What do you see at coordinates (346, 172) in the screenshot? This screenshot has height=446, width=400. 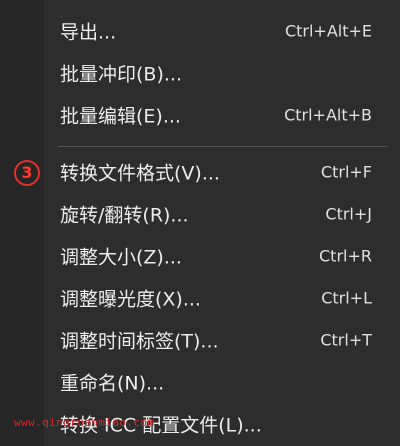 I see `menu-item-shortcut: Ctrl+F` at bounding box center [346, 172].